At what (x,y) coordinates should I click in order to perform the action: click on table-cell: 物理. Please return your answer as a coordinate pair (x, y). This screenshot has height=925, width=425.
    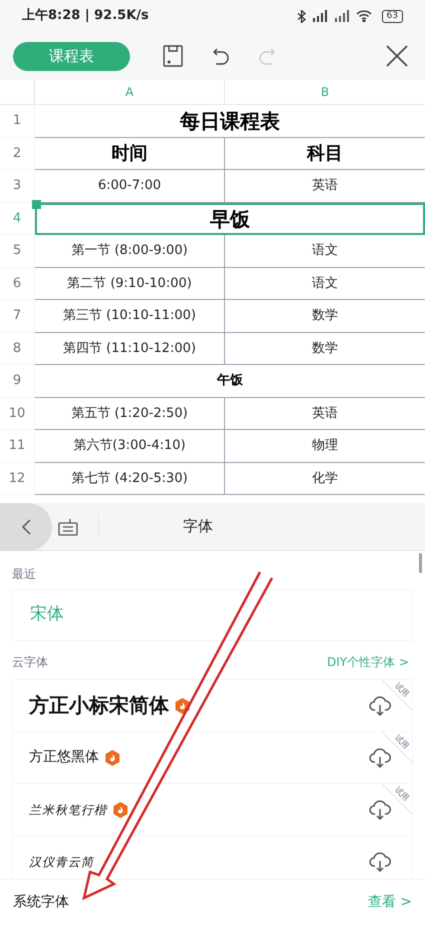
    Looking at the image, I should click on (325, 446).